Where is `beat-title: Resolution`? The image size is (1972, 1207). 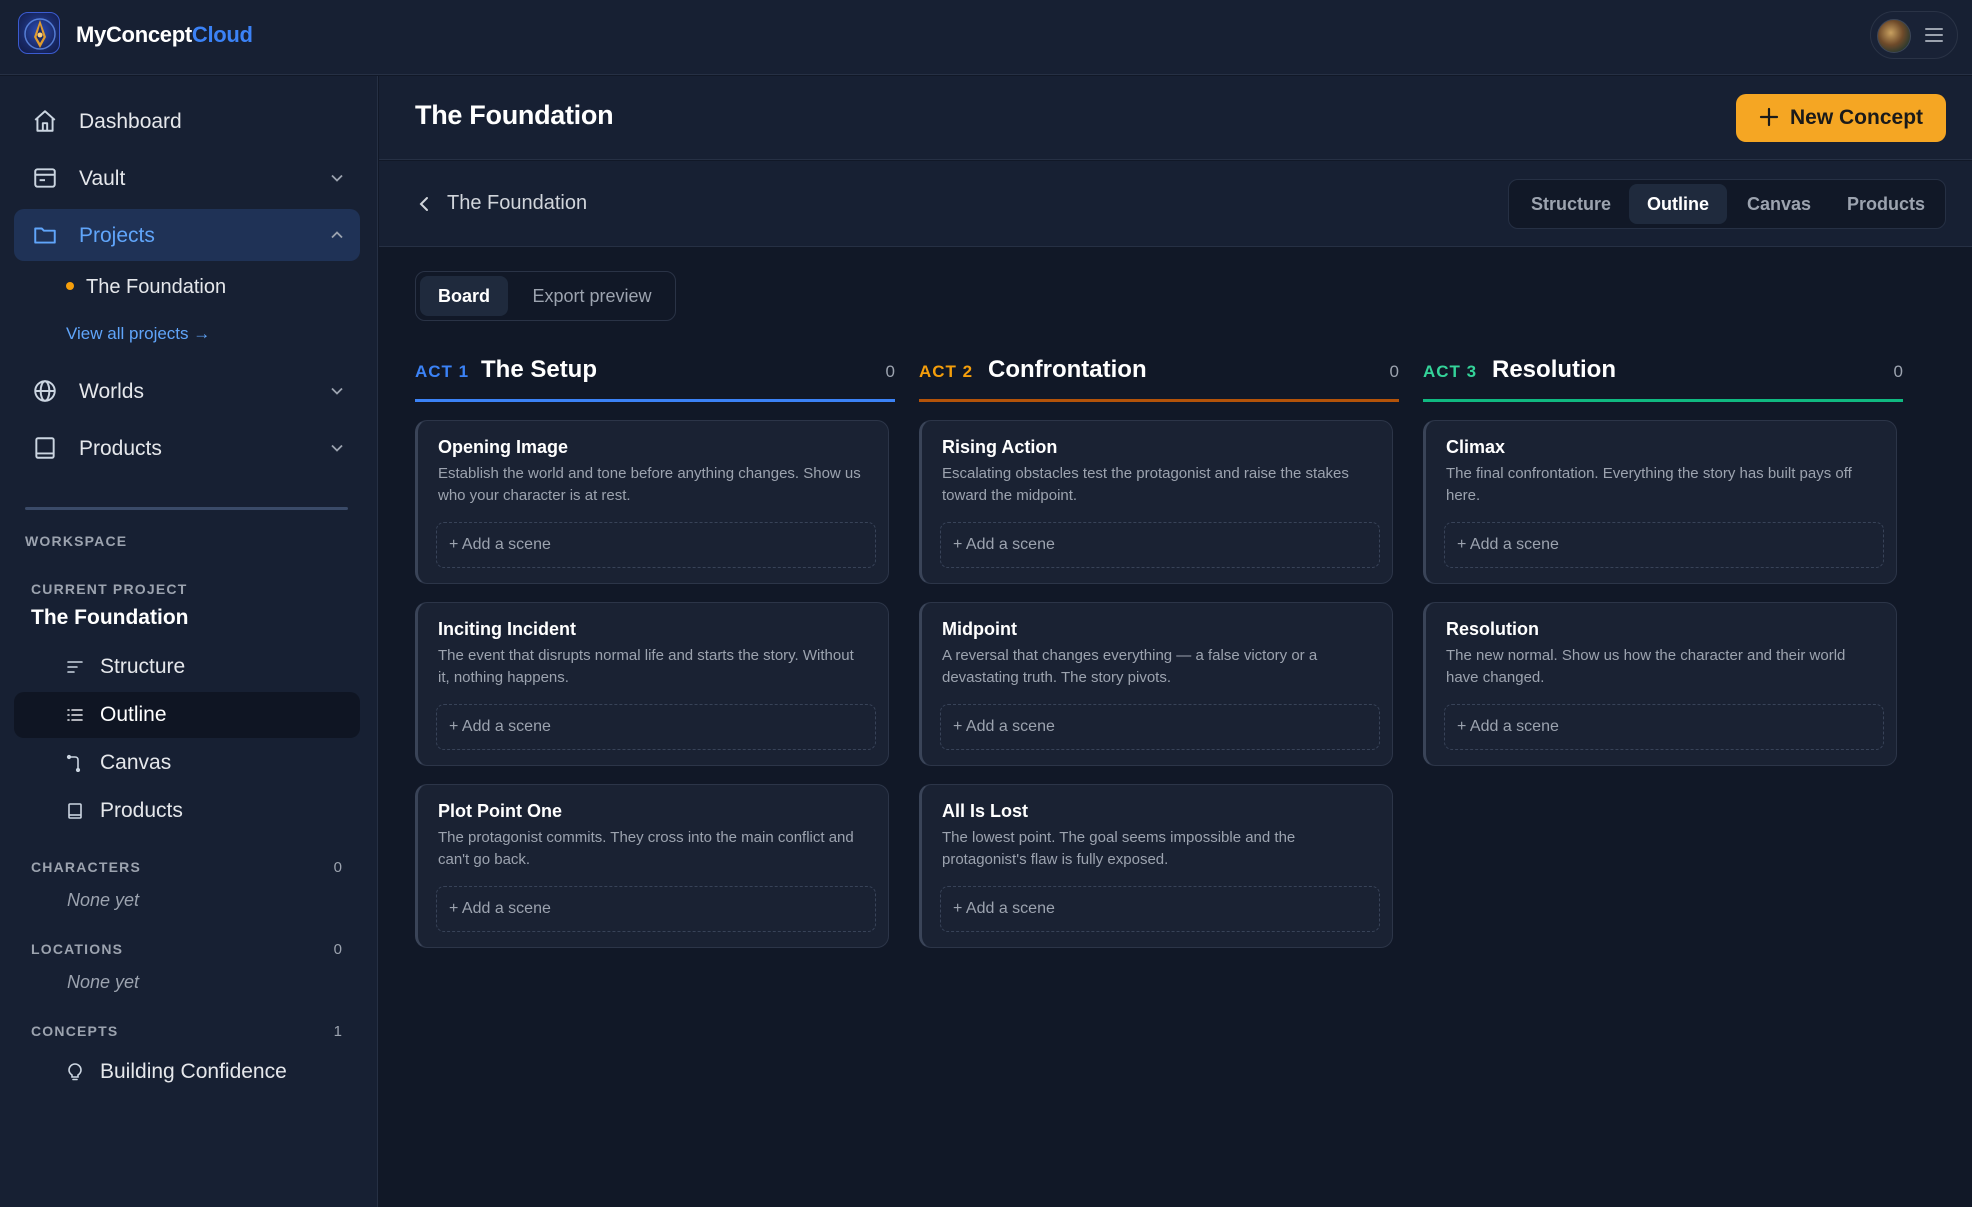 beat-title: Resolution is located at coordinates (1492, 629).